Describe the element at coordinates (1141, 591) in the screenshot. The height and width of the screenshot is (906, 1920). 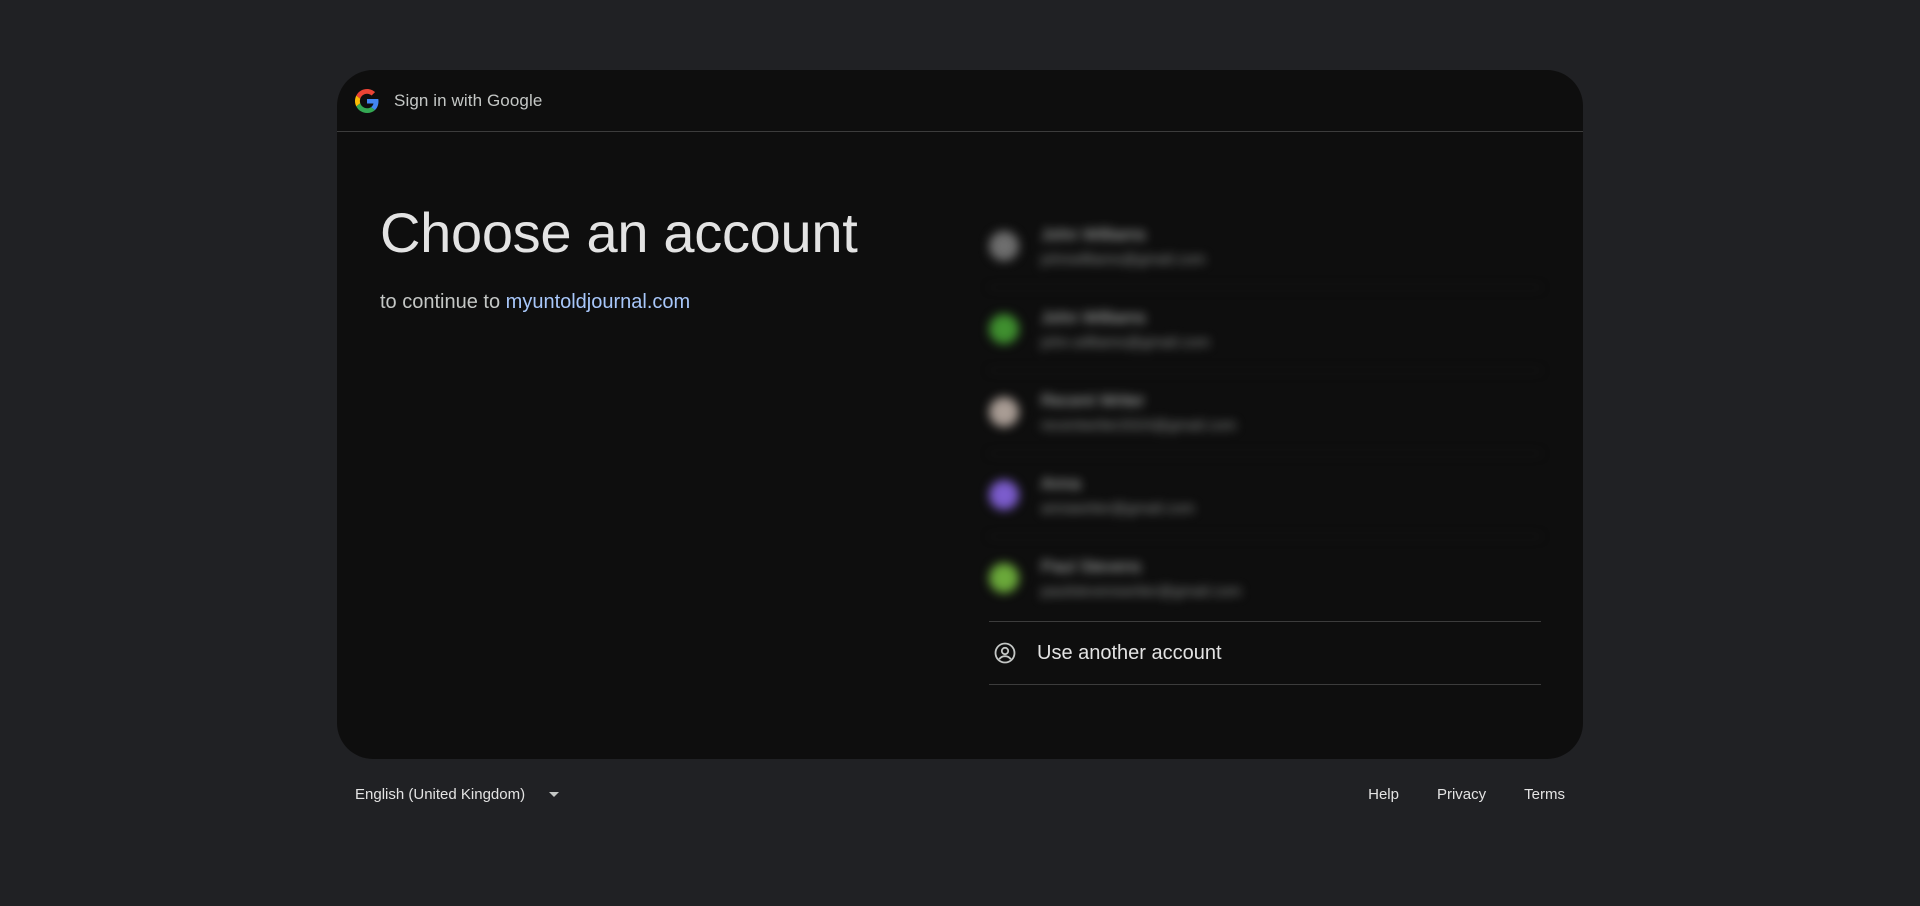
I see `account-email: paulstevenswriter@gmail.com` at that location.